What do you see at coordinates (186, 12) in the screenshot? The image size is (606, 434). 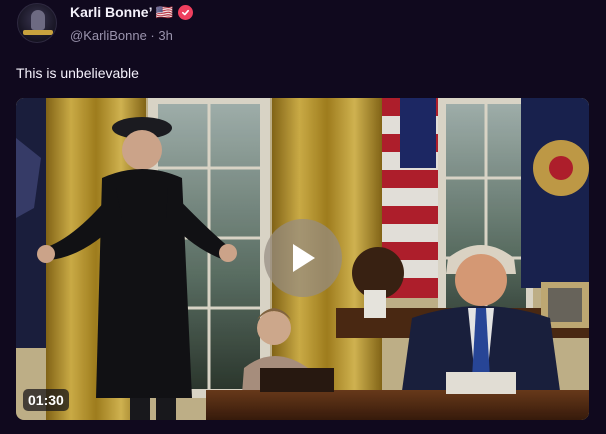 I see `verified-check-badge-icon` at bounding box center [186, 12].